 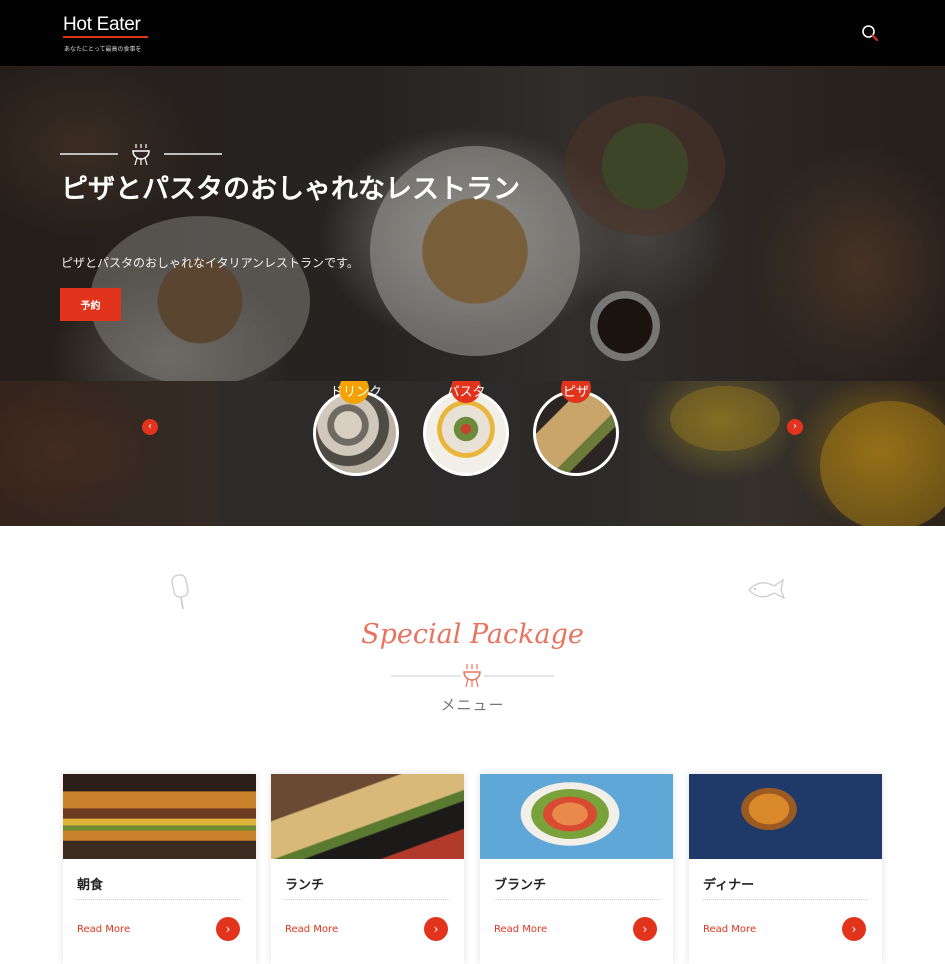 I want to click on card-image-salmon, so click(x=576, y=816).